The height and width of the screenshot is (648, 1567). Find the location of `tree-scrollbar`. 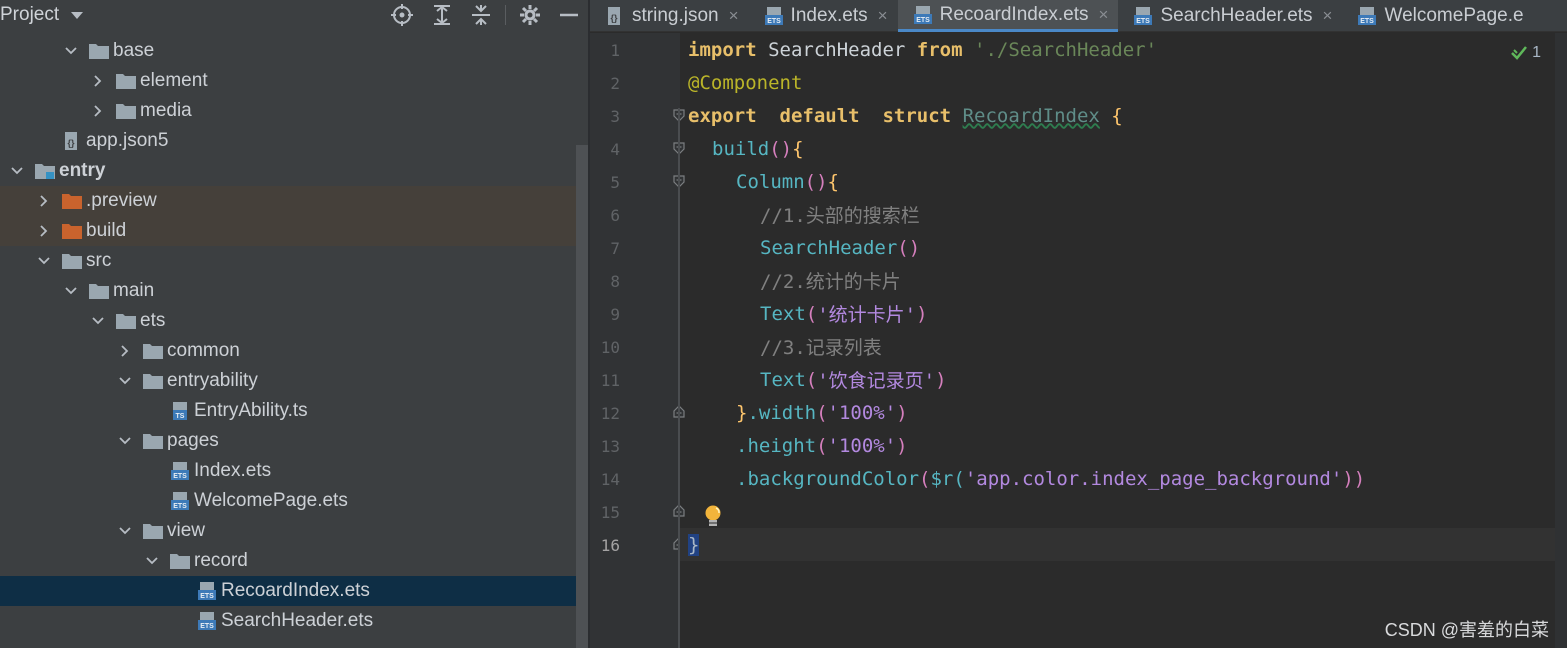

tree-scrollbar is located at coordinates (582, 396).